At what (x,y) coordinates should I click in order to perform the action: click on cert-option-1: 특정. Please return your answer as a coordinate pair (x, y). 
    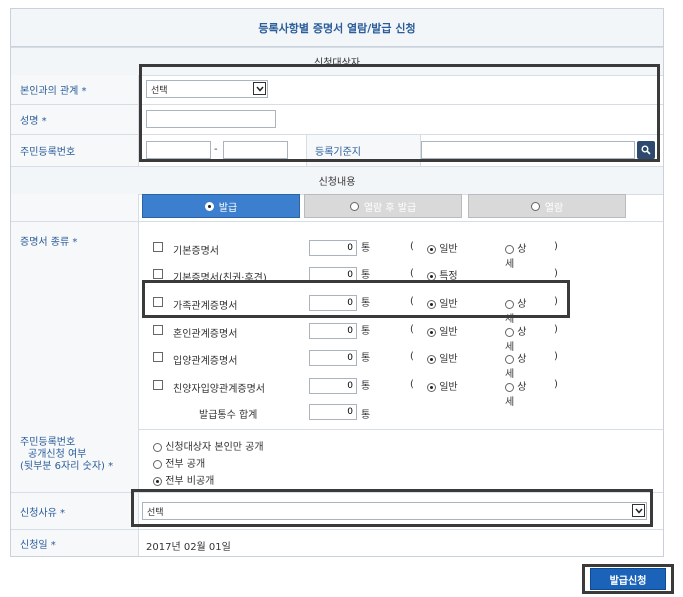
    Looking at the image, I should click on (442, 274).